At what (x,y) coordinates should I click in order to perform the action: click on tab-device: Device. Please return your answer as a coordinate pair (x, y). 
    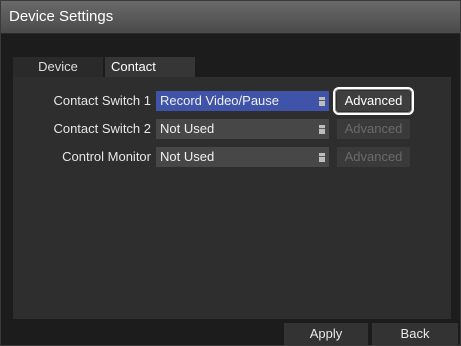
    Looking at the image, I should click on (58, 67).